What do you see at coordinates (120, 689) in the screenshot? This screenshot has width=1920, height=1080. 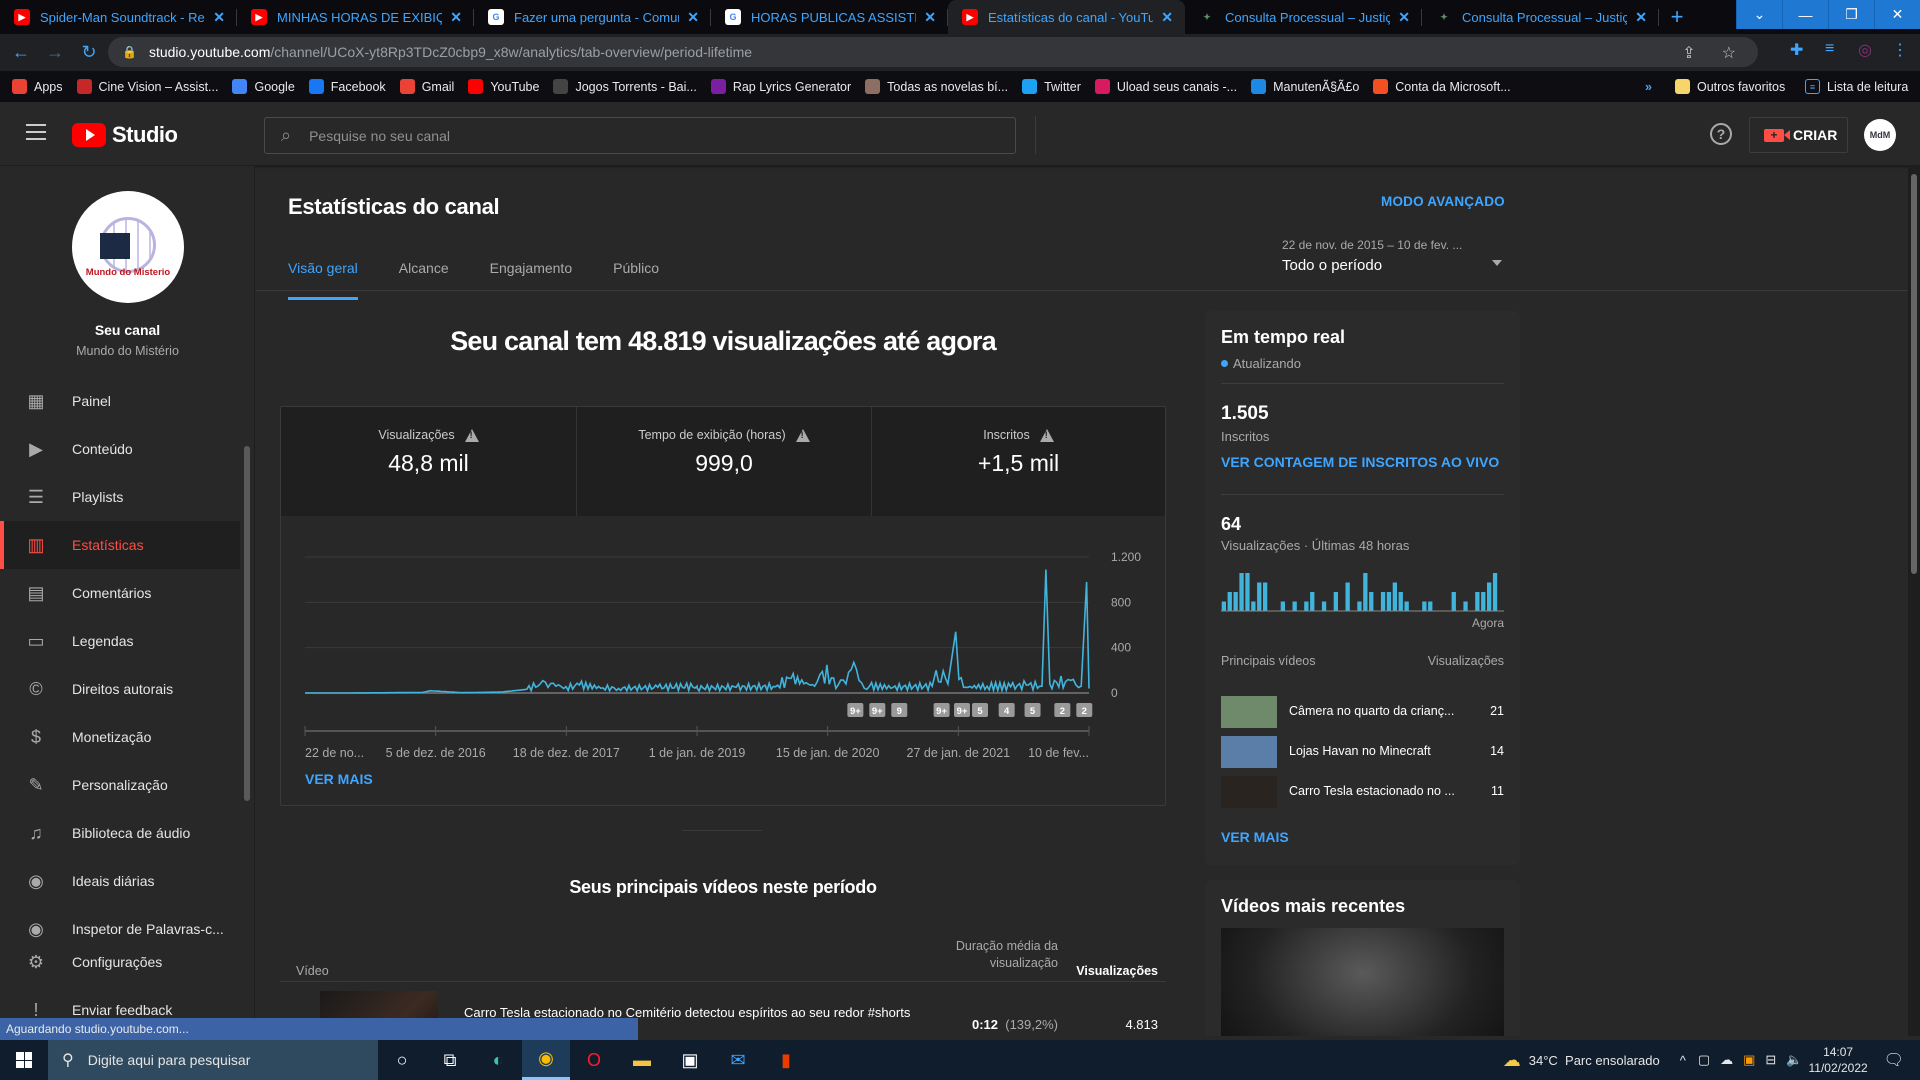 I see `sidebar-item-copyright: © Direitos autorais` at bounding box center [120, 689].